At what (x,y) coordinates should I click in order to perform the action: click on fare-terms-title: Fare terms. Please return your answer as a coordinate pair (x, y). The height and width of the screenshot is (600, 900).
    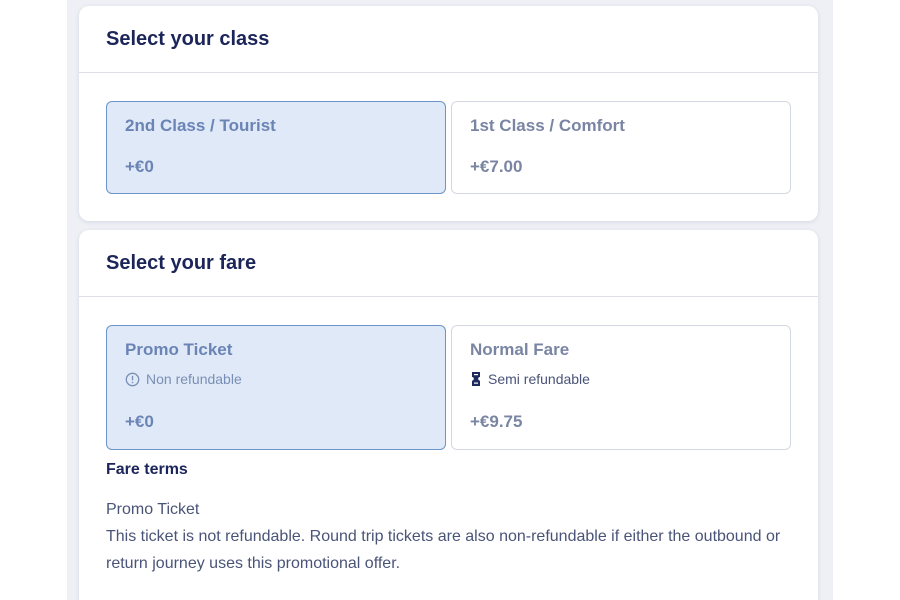
    Looking at the image, I should click on (147, 469).